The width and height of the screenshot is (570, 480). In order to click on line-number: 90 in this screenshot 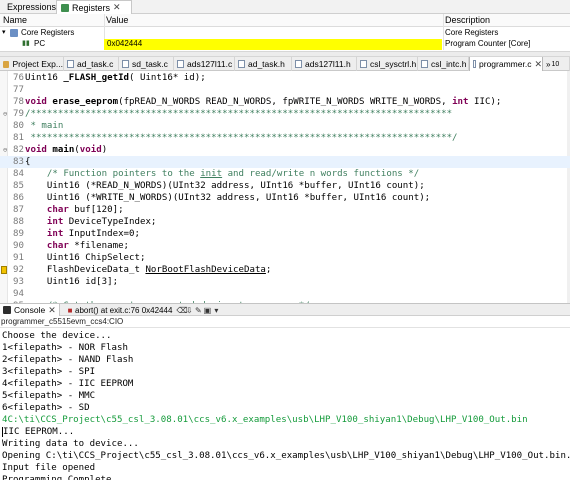, I will do `click(18, 246)`.